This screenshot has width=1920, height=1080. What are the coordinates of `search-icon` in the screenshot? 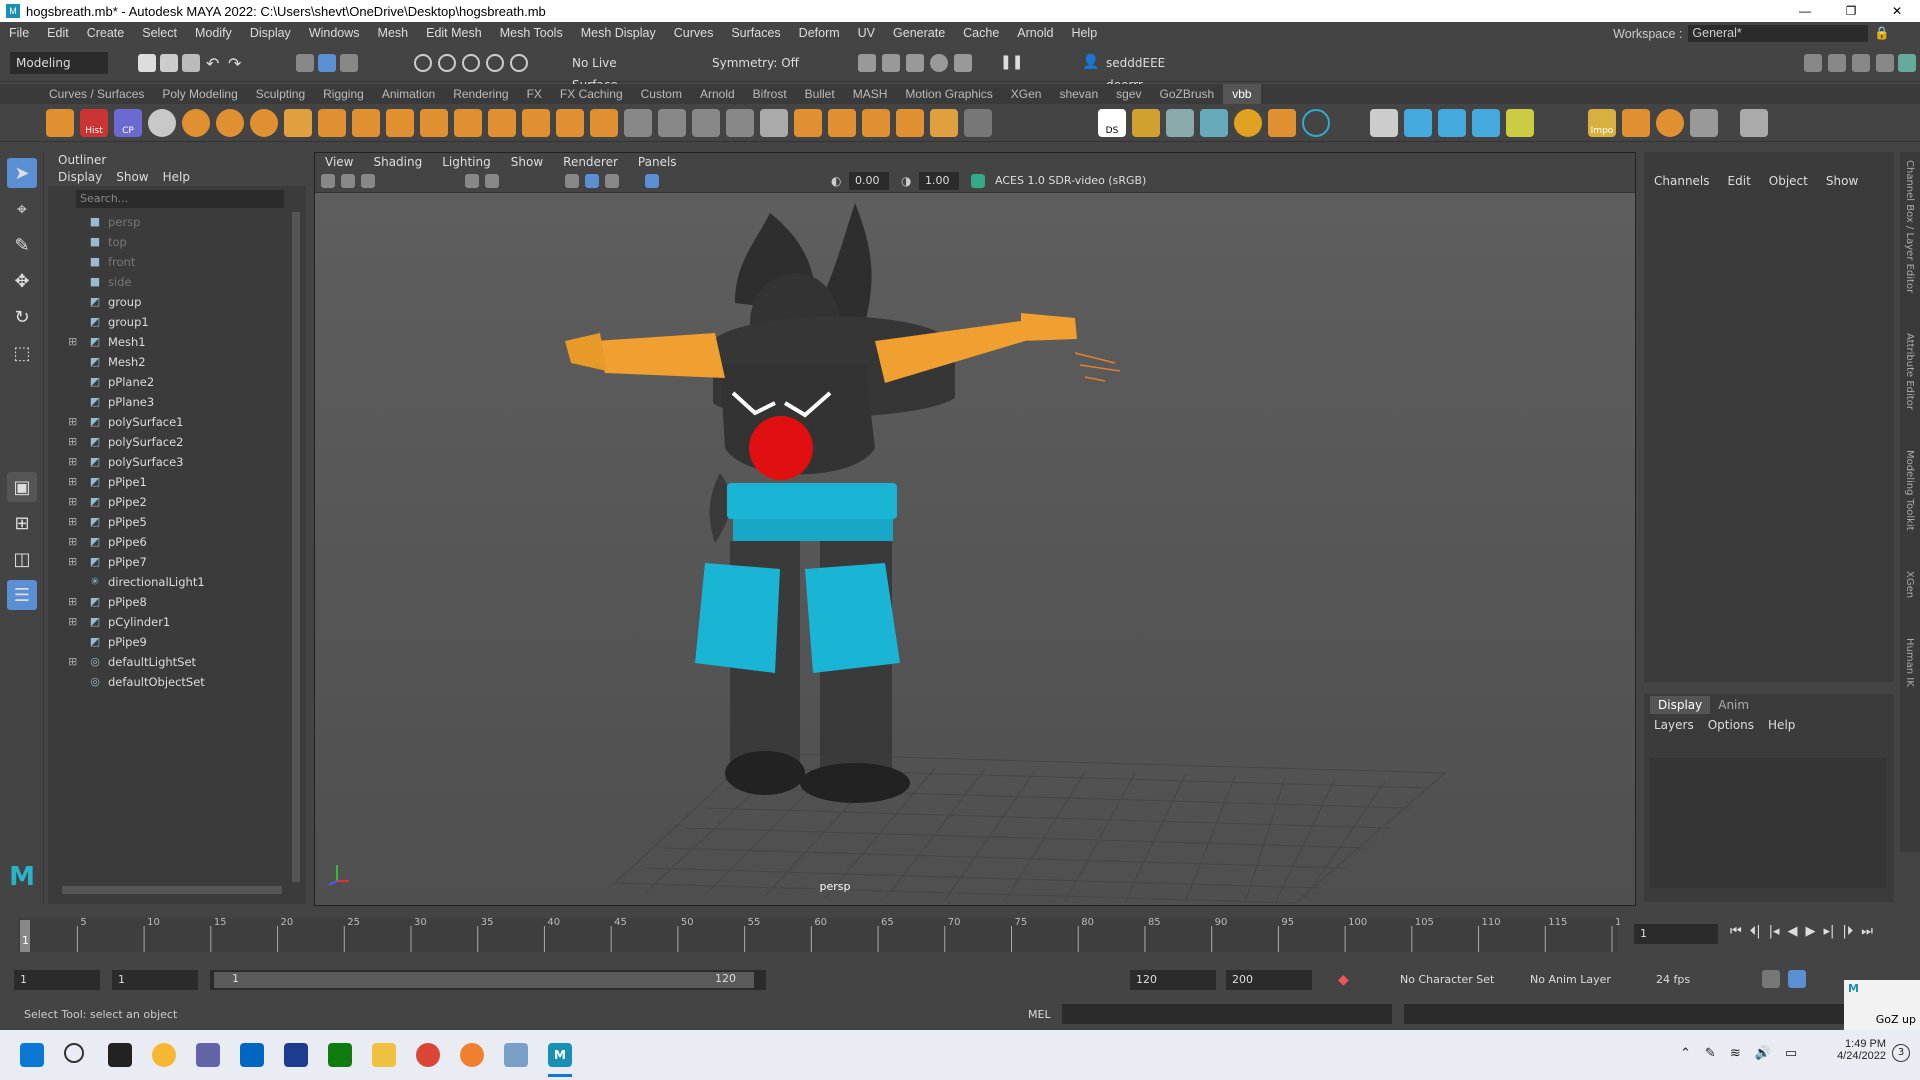 It's located at (74, 1053).